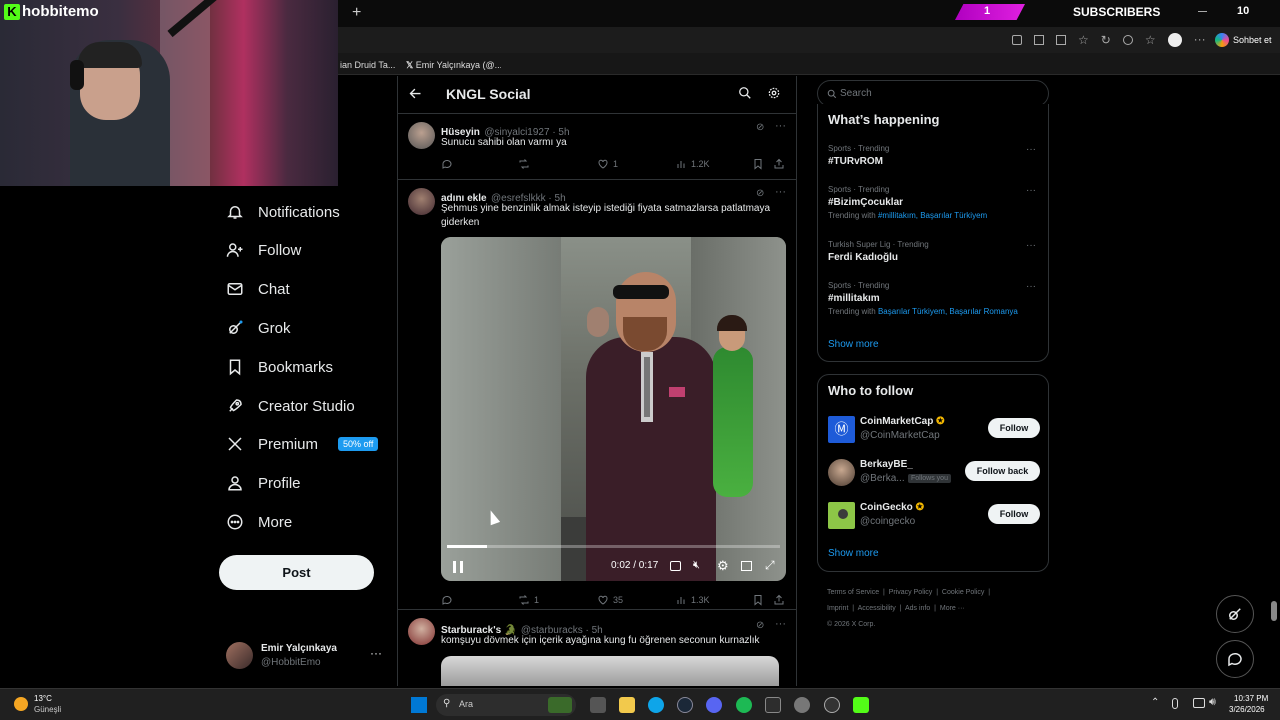 This screenshot has height=720, width=1280. Describe the element at coordinates (1243, 40) in the screenshot. I see `copilot-button: Sohbet et` at that location.